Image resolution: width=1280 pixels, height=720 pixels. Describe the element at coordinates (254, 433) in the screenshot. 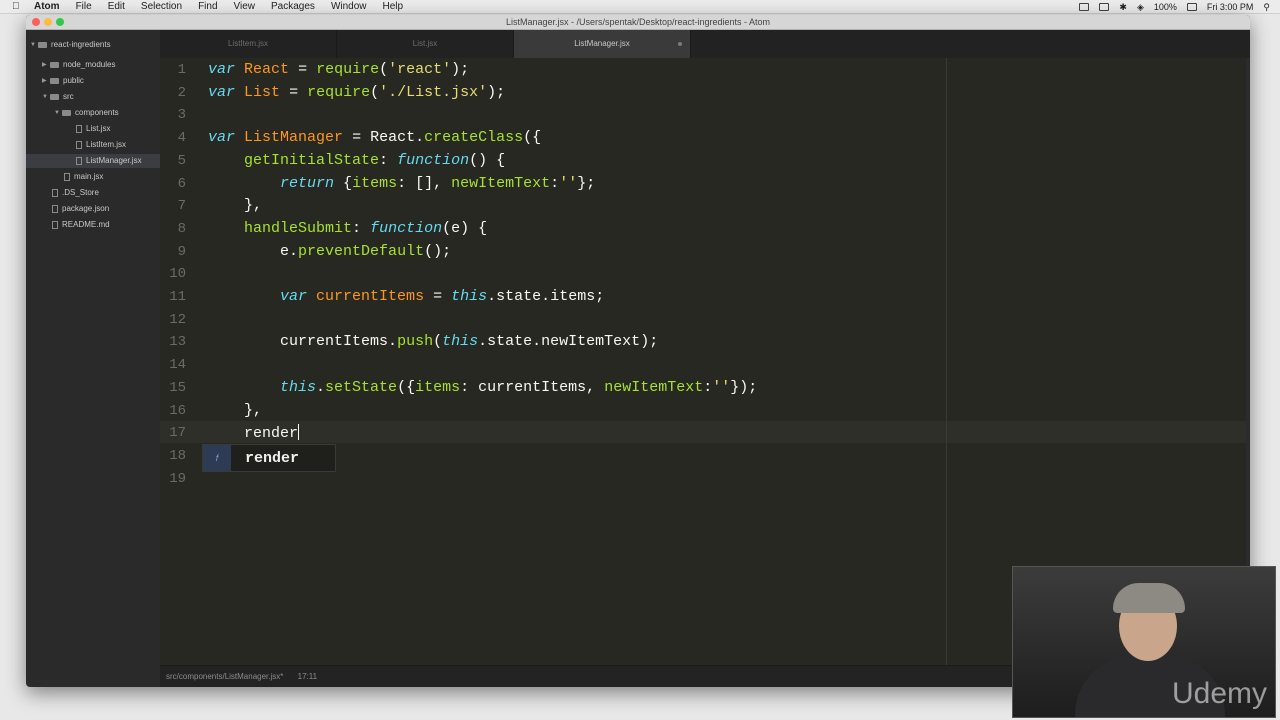

I see `code-line: render` at that location.